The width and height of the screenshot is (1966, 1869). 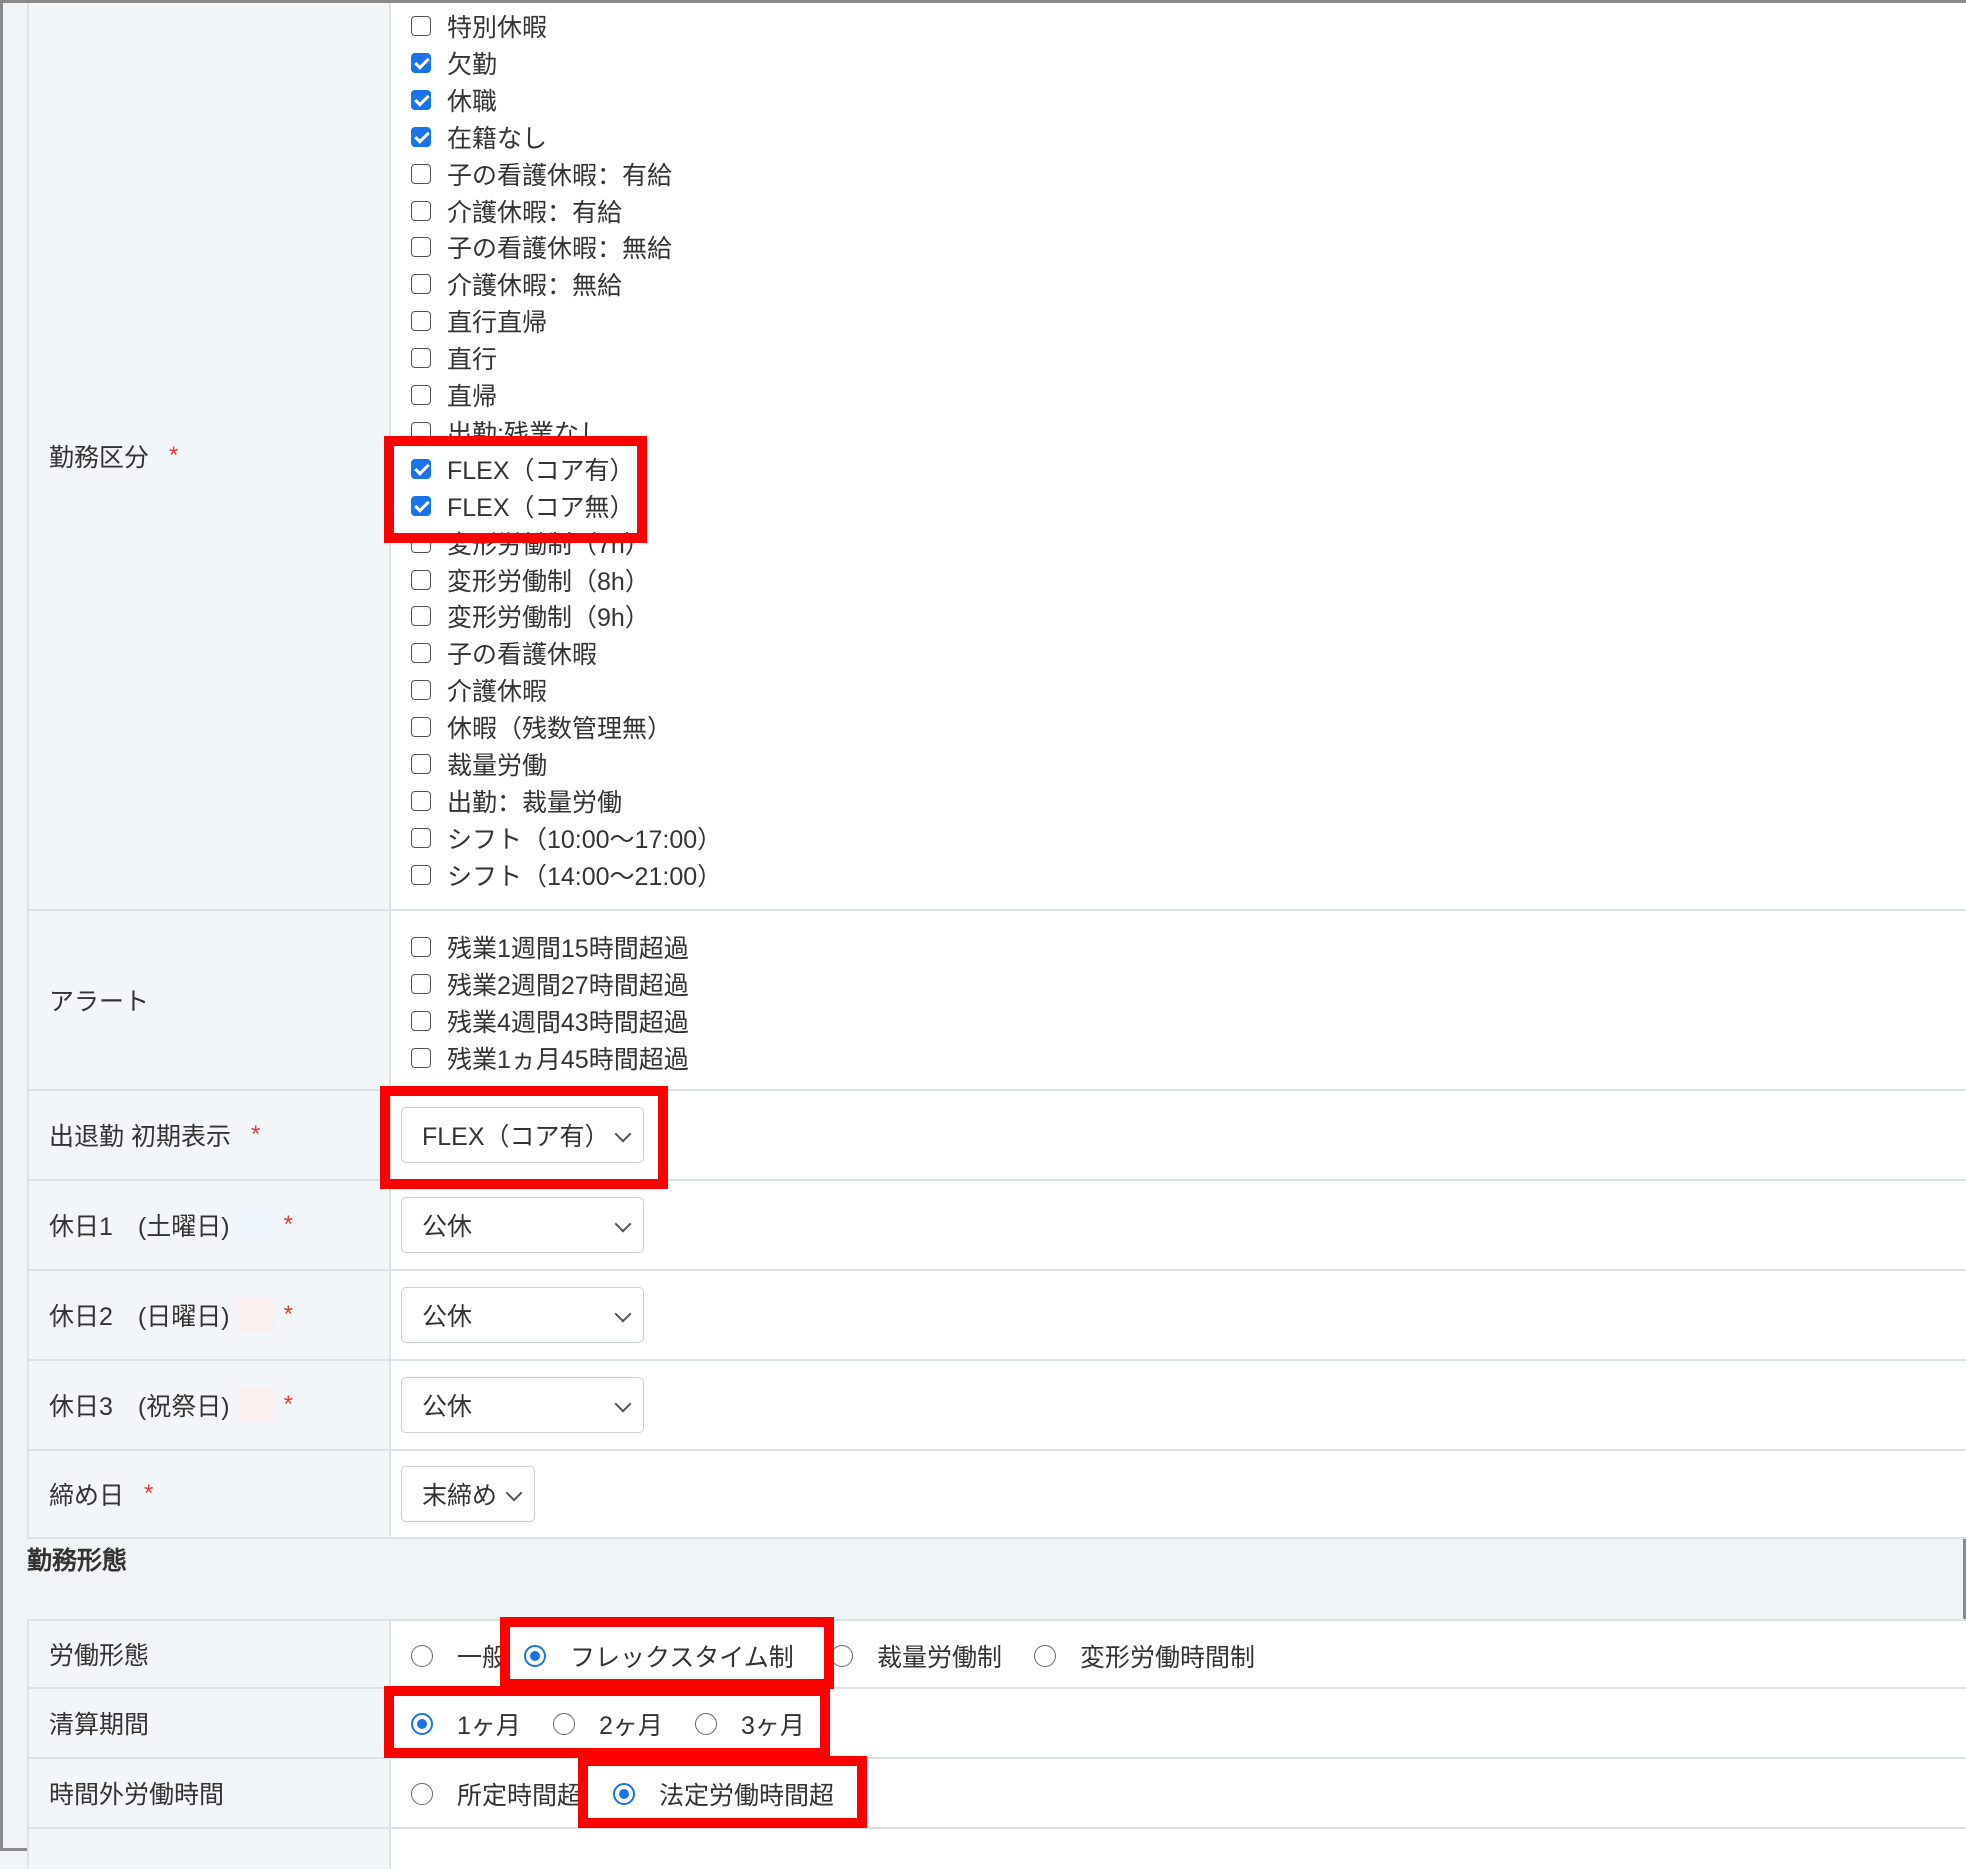 What do you see at coordinates (522, 1225) in the screenshot?
I see `holiday1-select: 公休` at bounding box center [522, 1225].